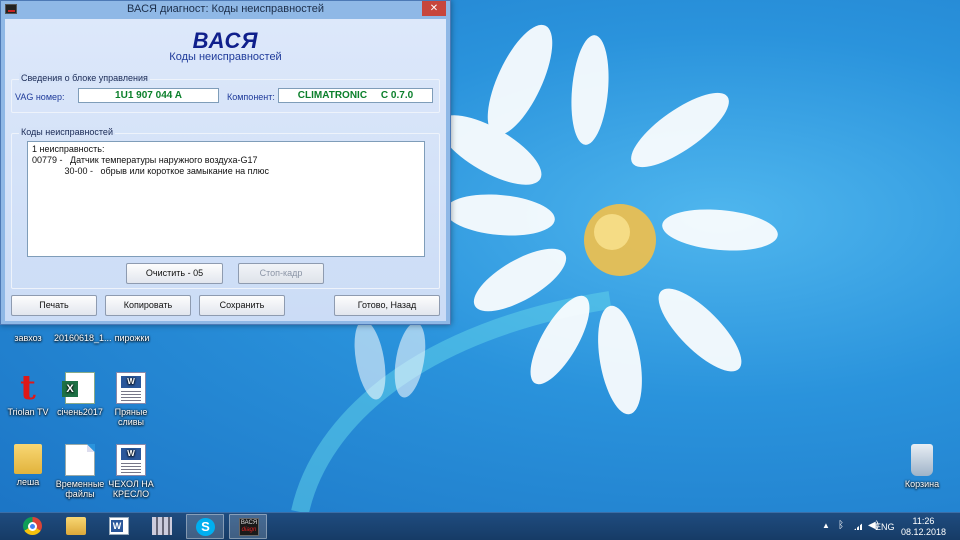 Image resolution: width=960 pixels, height=540 pixels. Describe the element at coordinates (174, 273) in the screenshot. I see `clear-codes-button: Очистить - 05` at that location.